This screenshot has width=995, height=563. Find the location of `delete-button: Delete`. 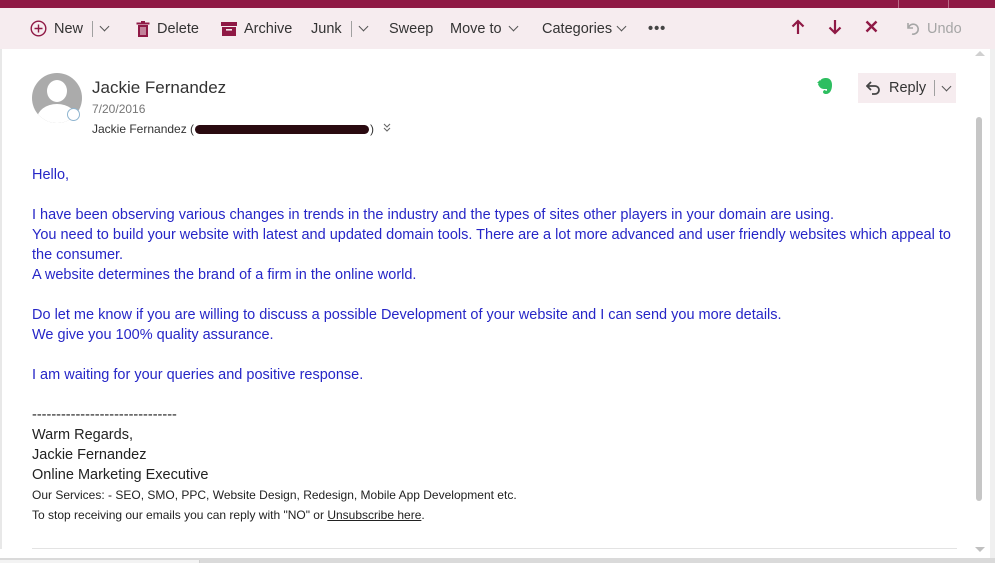

delete-button: Delete is located at coordinates (167, 28).